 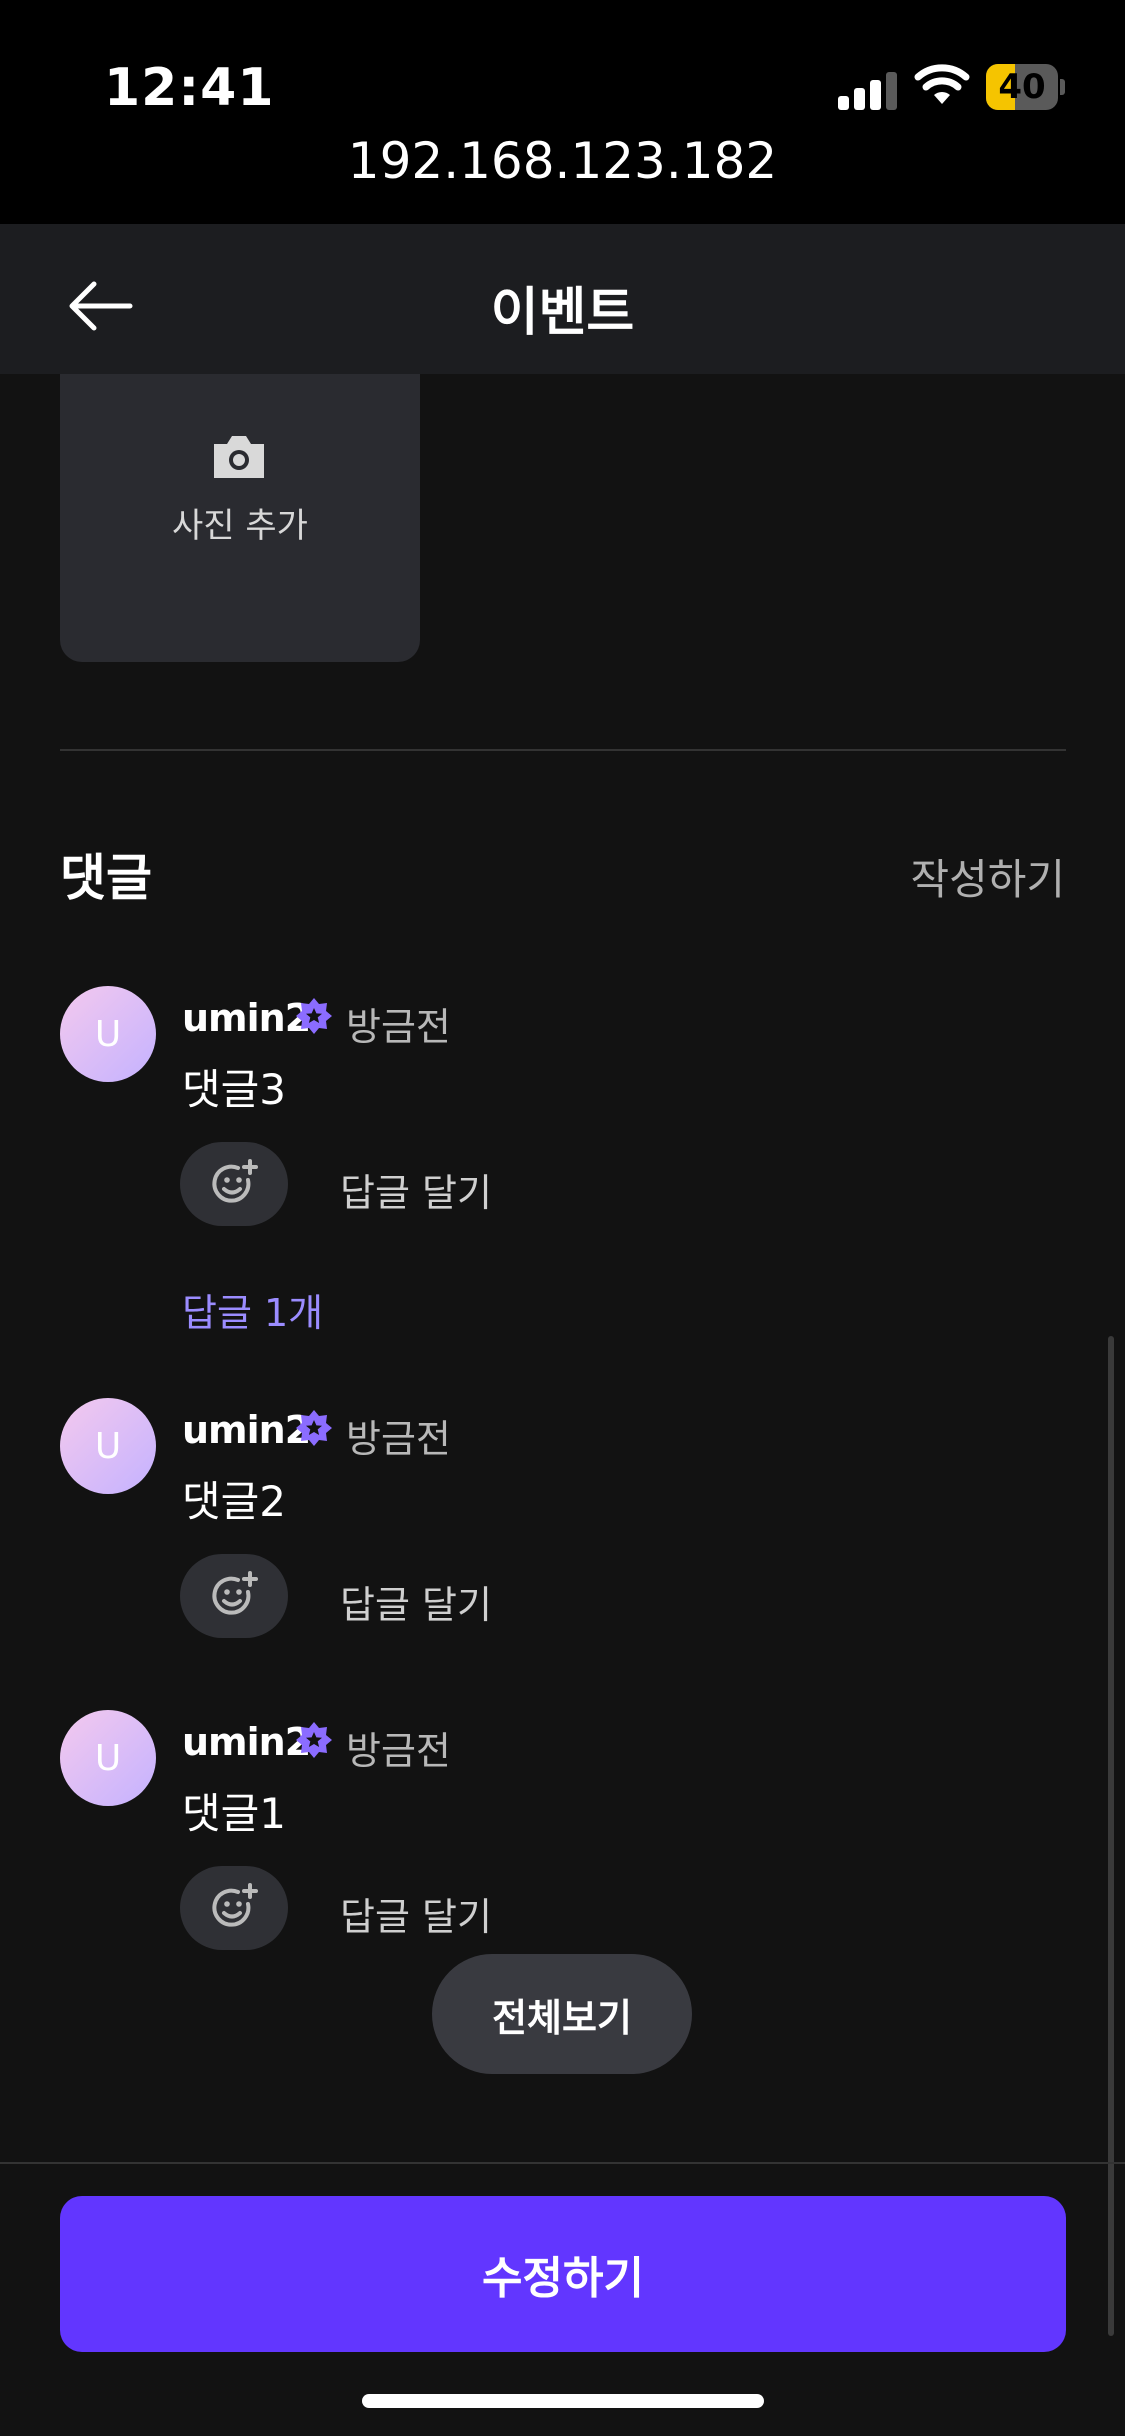 I want to click on status-time: 12:41, so click(x=189, y=88).